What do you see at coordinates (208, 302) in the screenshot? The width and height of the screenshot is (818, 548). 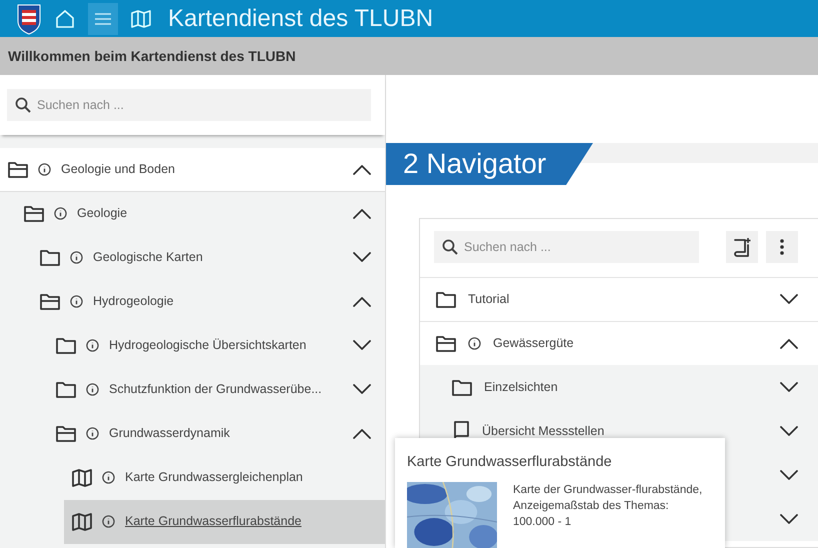 I see `tree-item: Hydrogeologie` at bounding box center [208, 302].